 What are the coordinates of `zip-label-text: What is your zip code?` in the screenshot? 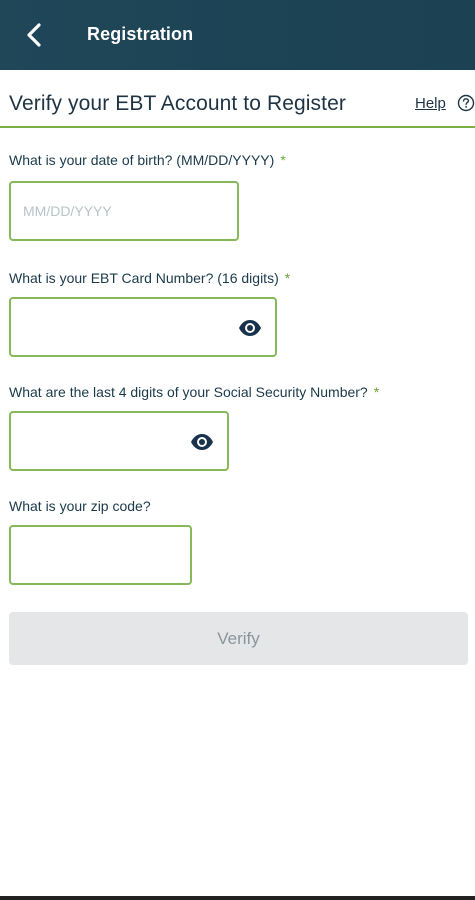 It's located at (80, 506).